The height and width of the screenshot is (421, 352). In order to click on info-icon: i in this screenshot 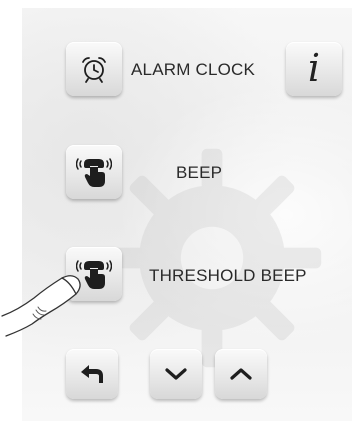, I will do `click(314, 68)`.